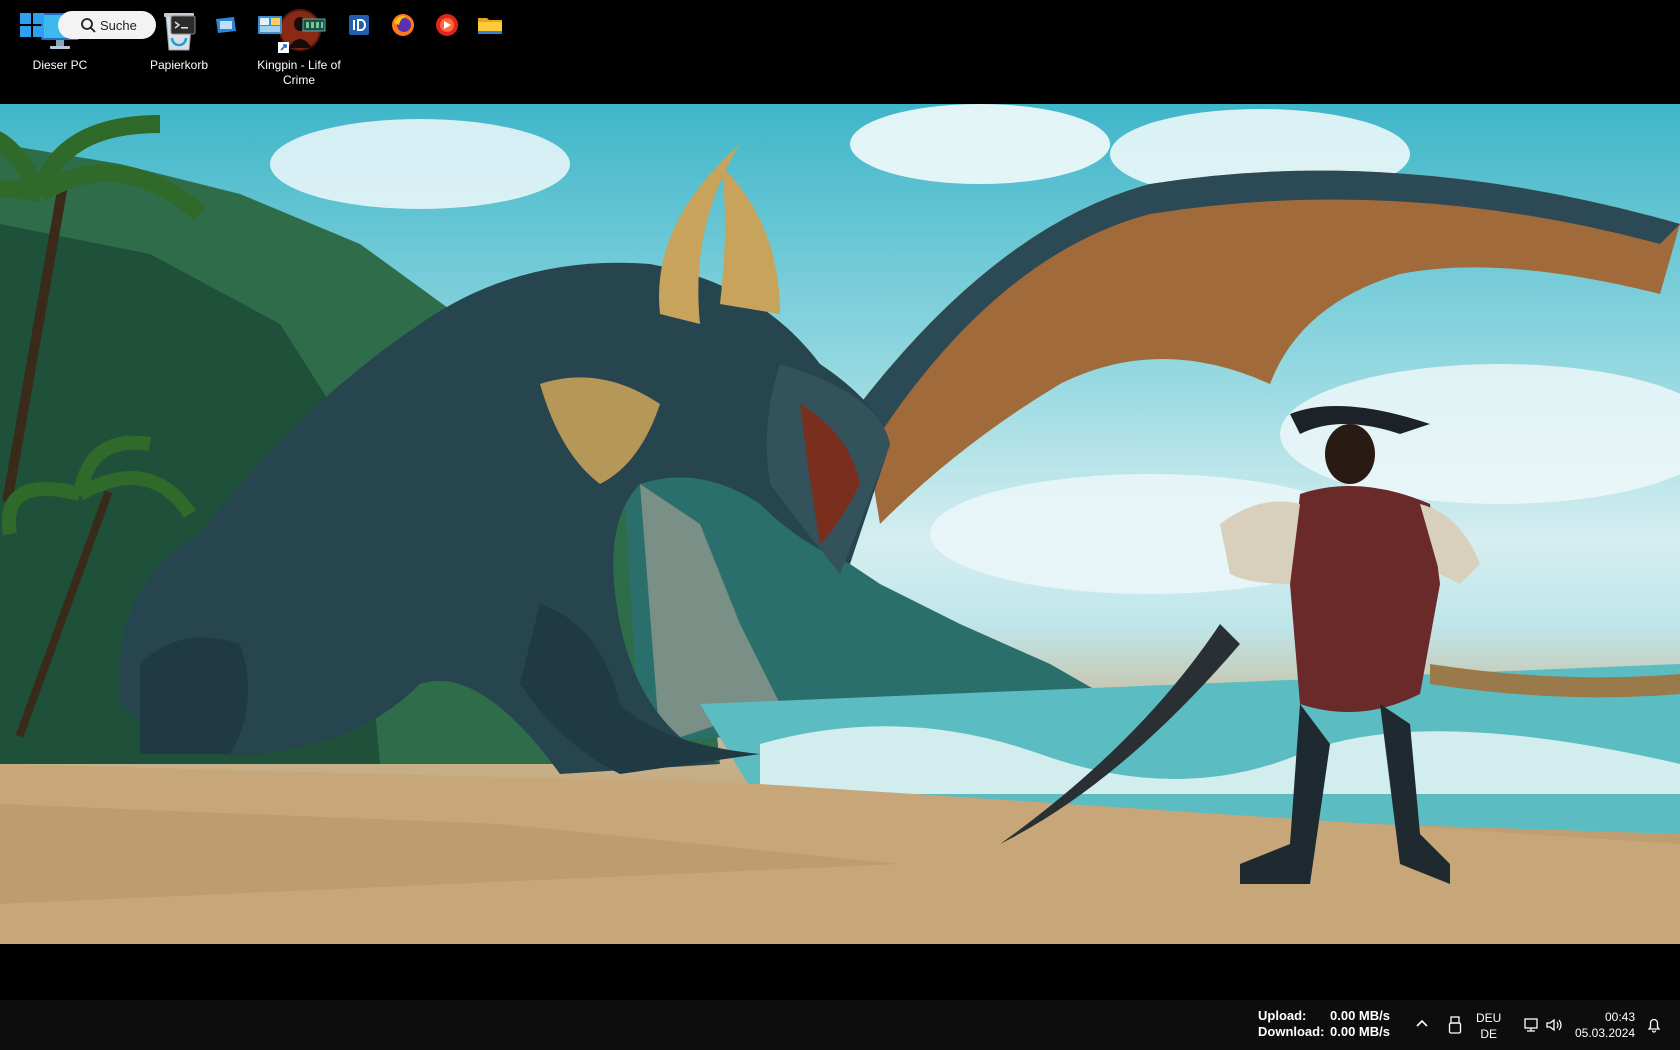 This screenshot has height=1050, width=1680. What do you see at coordinates (1291, 1031) in the screenshot?
I see `download-label: Download:` at bounding box center [1291, 1031].